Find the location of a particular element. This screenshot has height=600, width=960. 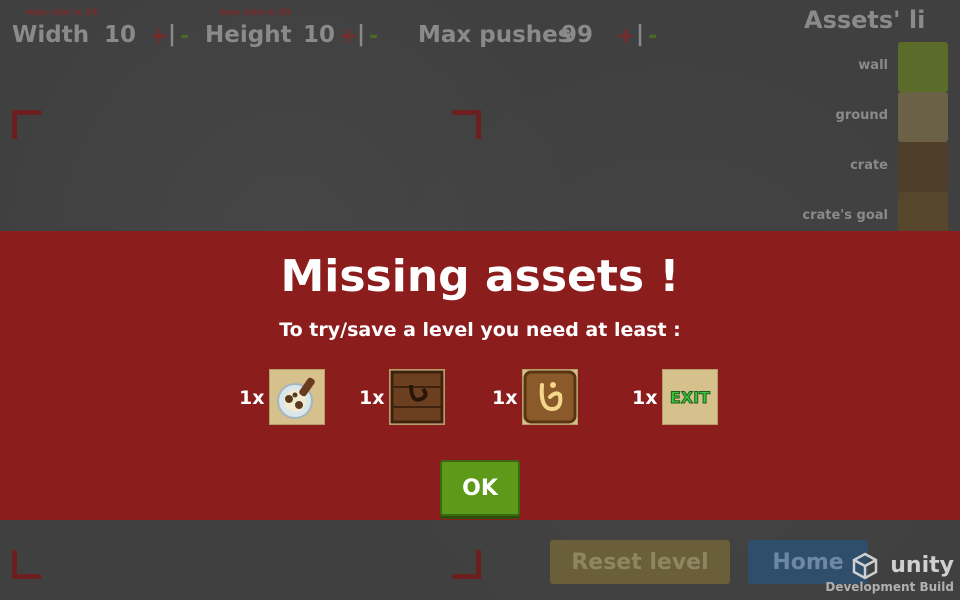

wall-tile-icon is located at coordinates (923, 67).